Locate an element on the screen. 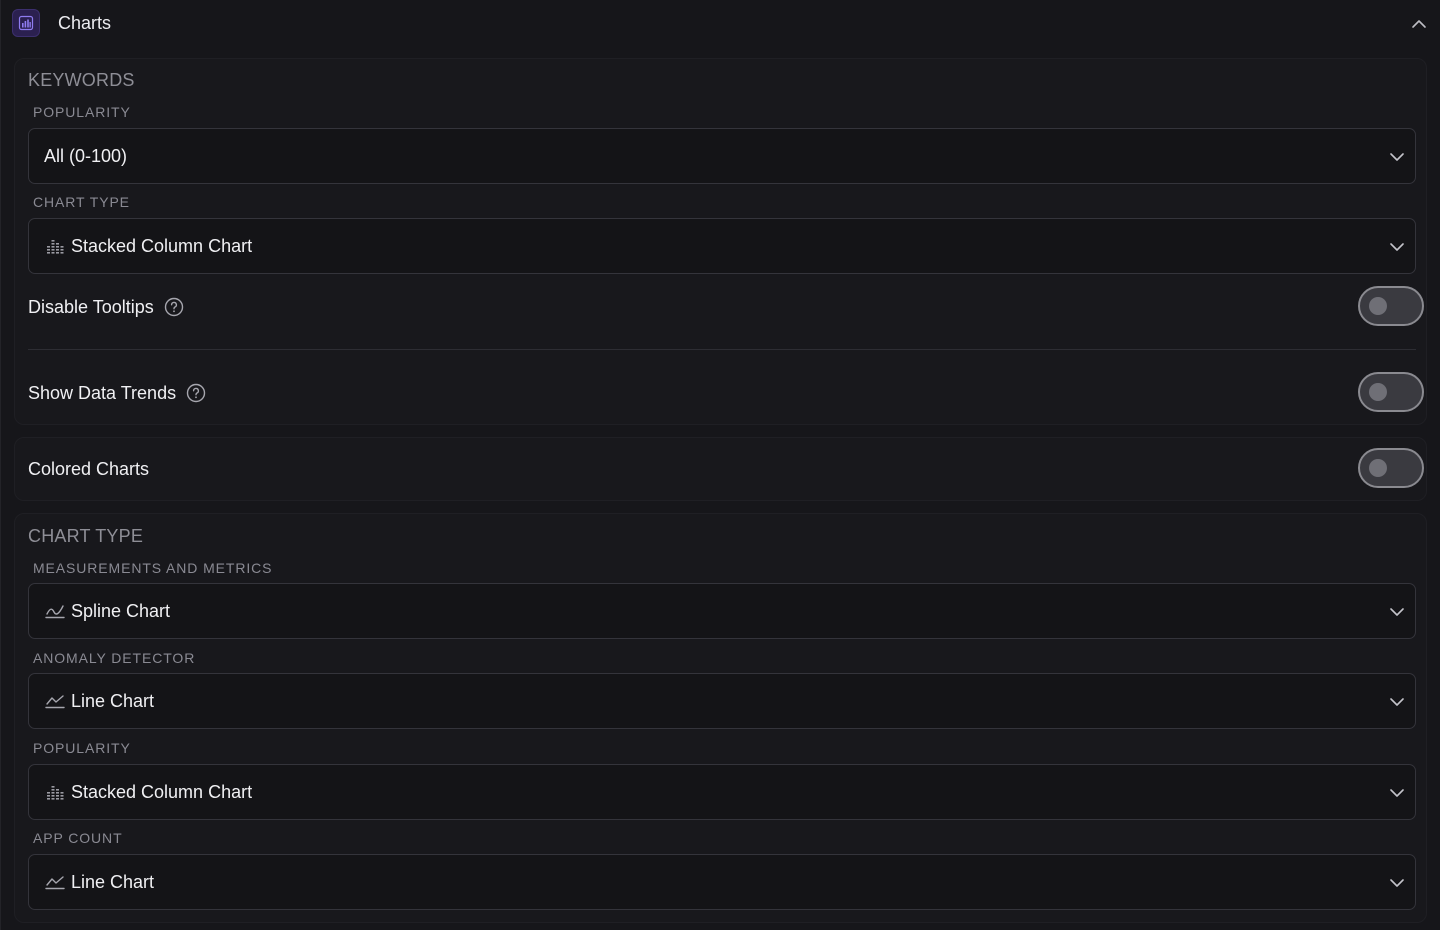 The height and width of the screenshot is (930, 1440). measurements-select: Spline Chart is located at coordinates (722, 611).